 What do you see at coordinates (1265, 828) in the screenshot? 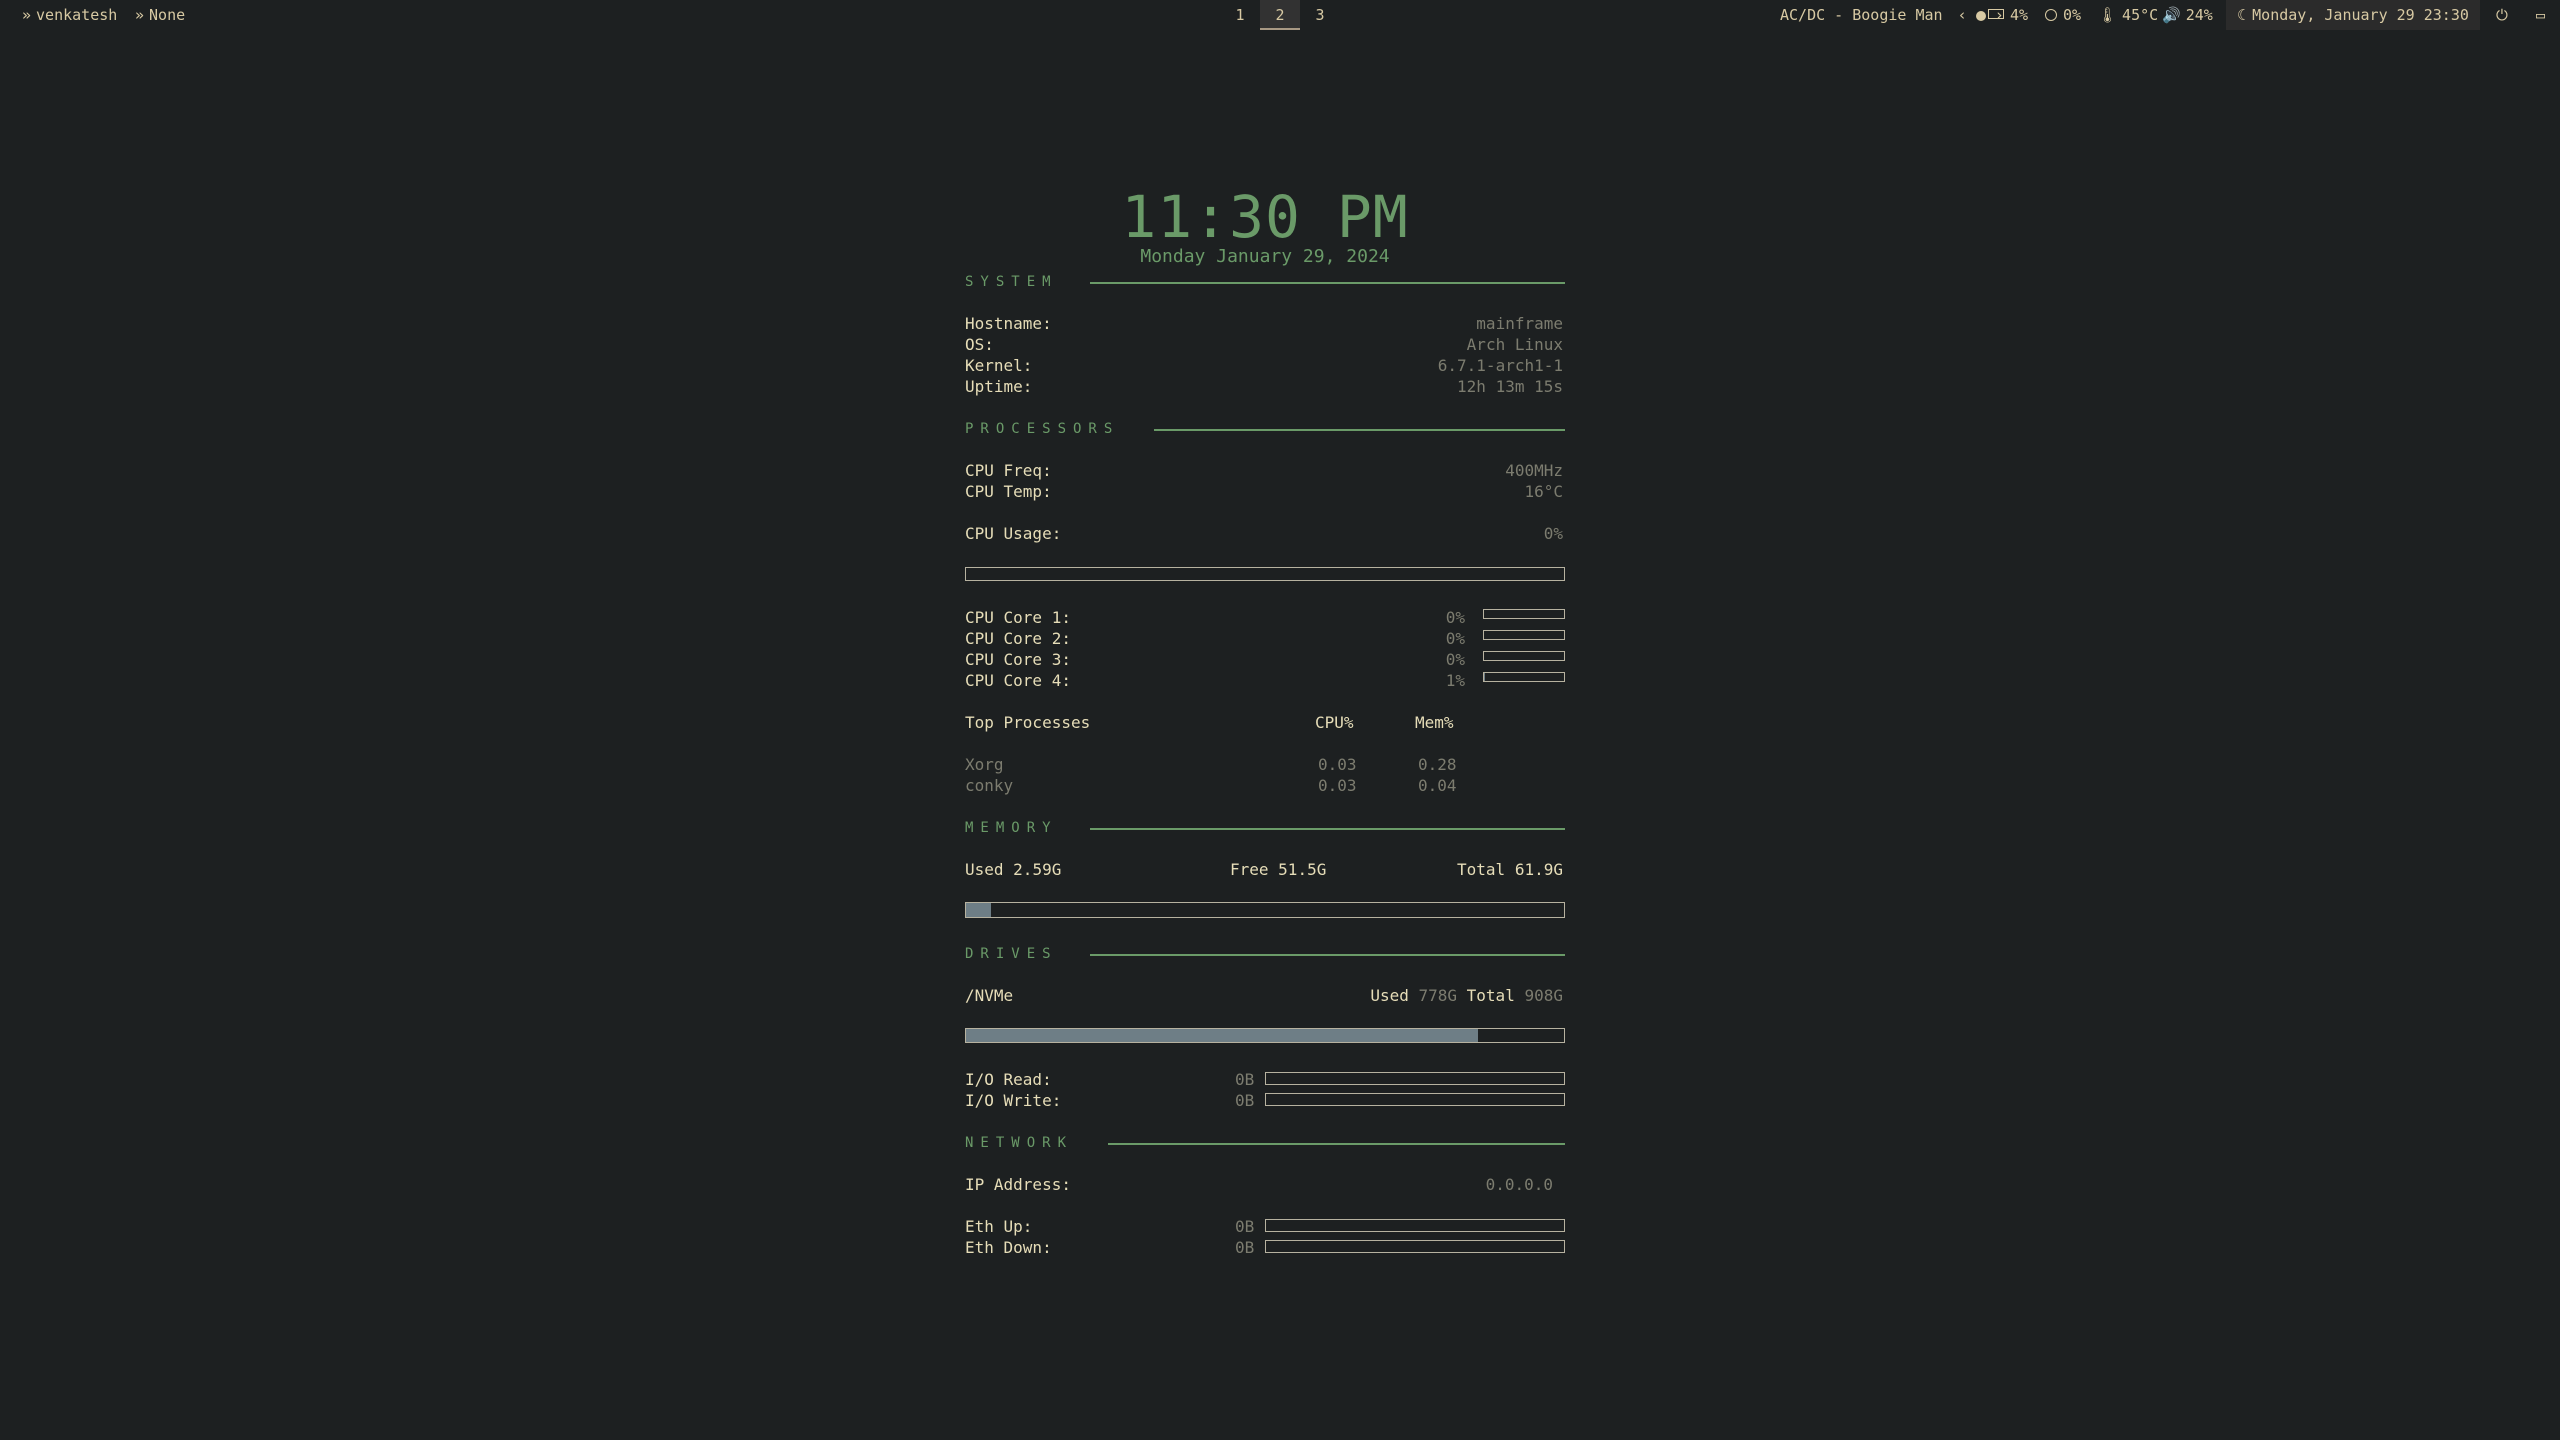
I see `memory-section-header: MEMORY` at bounding box center [1265, 828].